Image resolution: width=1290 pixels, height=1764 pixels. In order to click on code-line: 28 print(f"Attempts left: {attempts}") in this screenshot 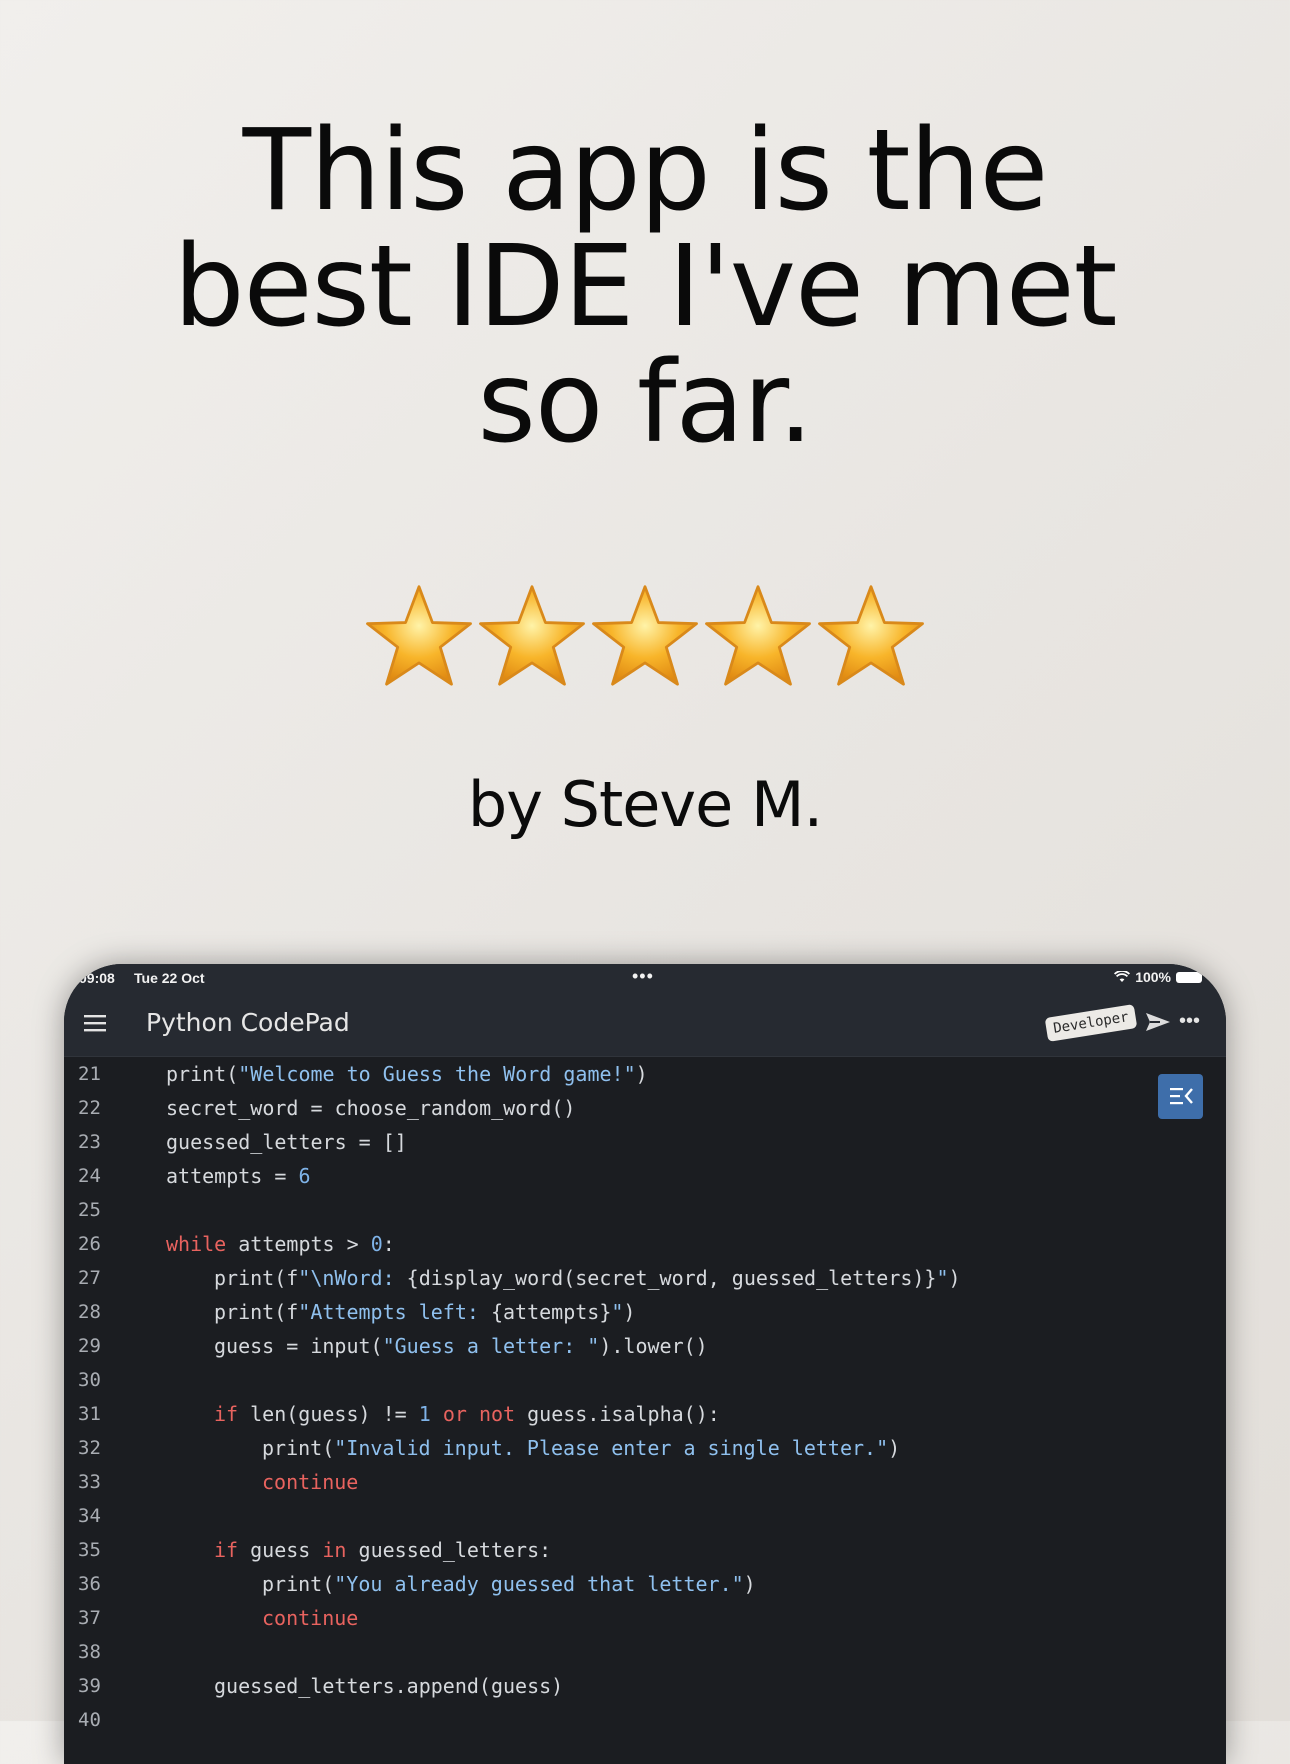, I will do `click(645, 1312)`.